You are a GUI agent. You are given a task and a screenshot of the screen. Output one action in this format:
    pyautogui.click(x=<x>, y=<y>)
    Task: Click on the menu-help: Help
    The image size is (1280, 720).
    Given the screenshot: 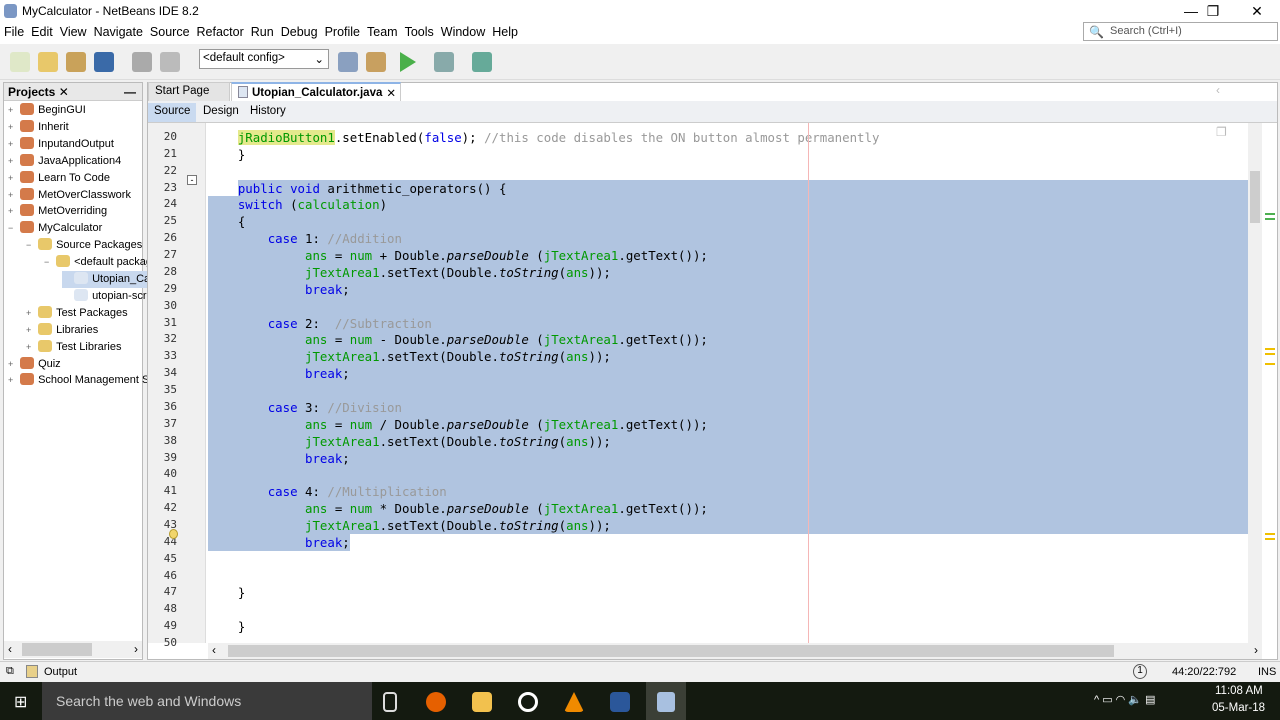 What is the action you would take?
    pyautogui.click(x=504, y=30)
    